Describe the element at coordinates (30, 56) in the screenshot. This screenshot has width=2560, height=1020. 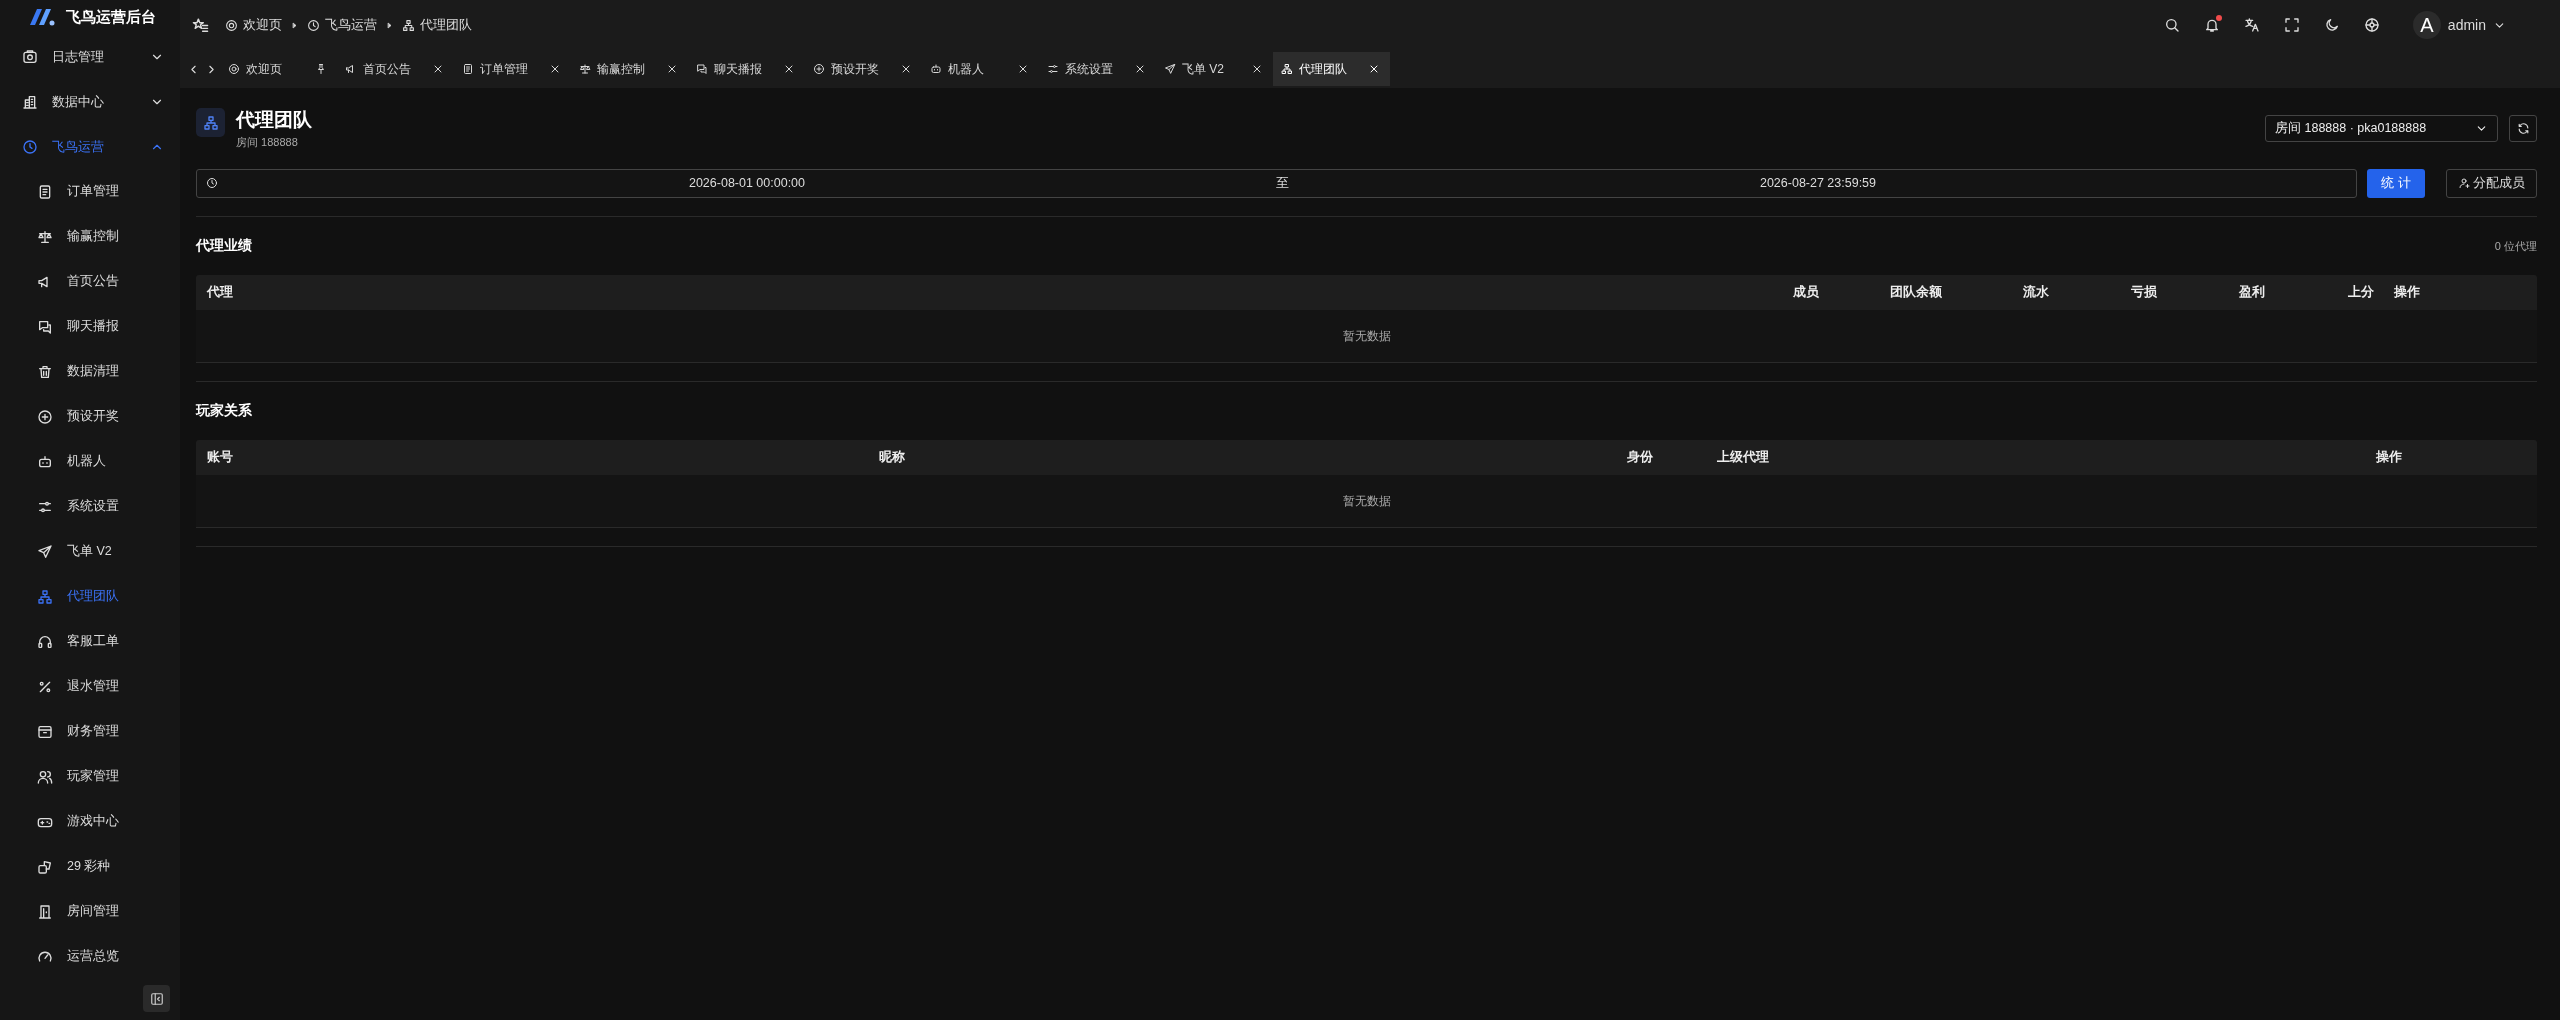
I see `camera-icon` at that location.